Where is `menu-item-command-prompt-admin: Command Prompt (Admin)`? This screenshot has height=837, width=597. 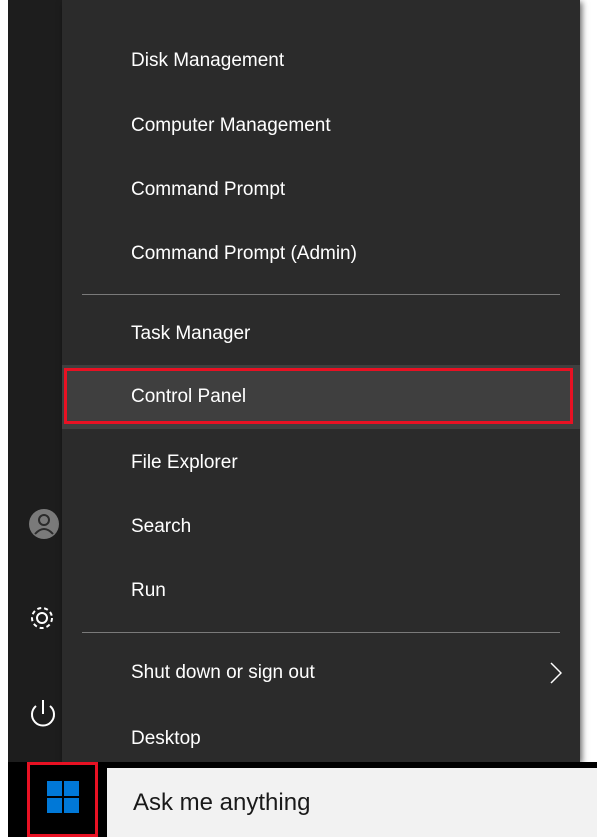 menu-item-command-prompt-admin: Command Prompt (Admin) is located at coordinates (321, 254).